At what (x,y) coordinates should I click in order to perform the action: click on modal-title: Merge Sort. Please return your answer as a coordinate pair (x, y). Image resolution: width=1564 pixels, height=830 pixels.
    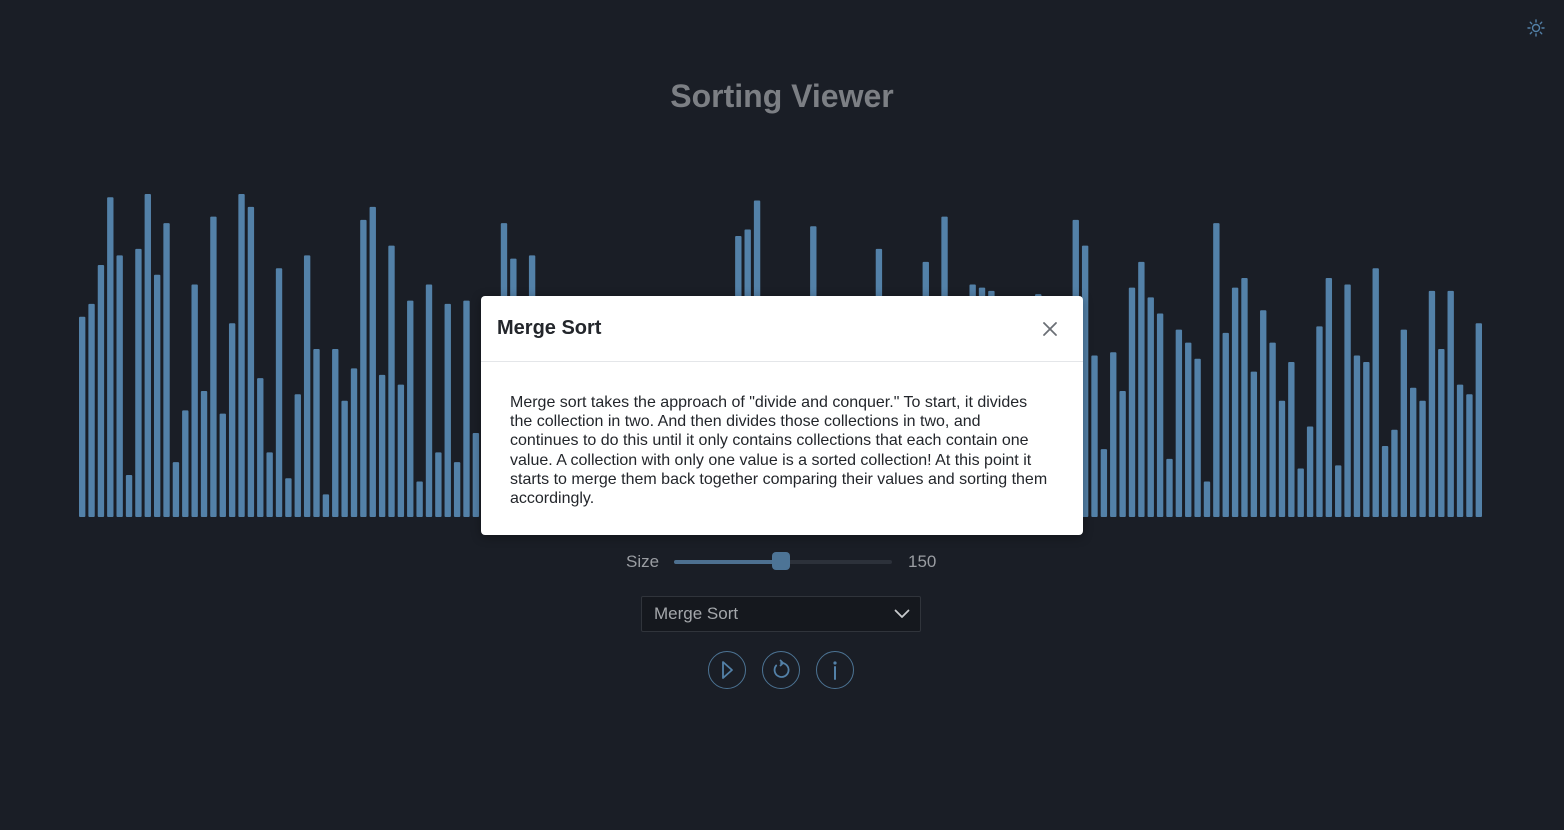
    Looking at the image, I should click on (549, 328).